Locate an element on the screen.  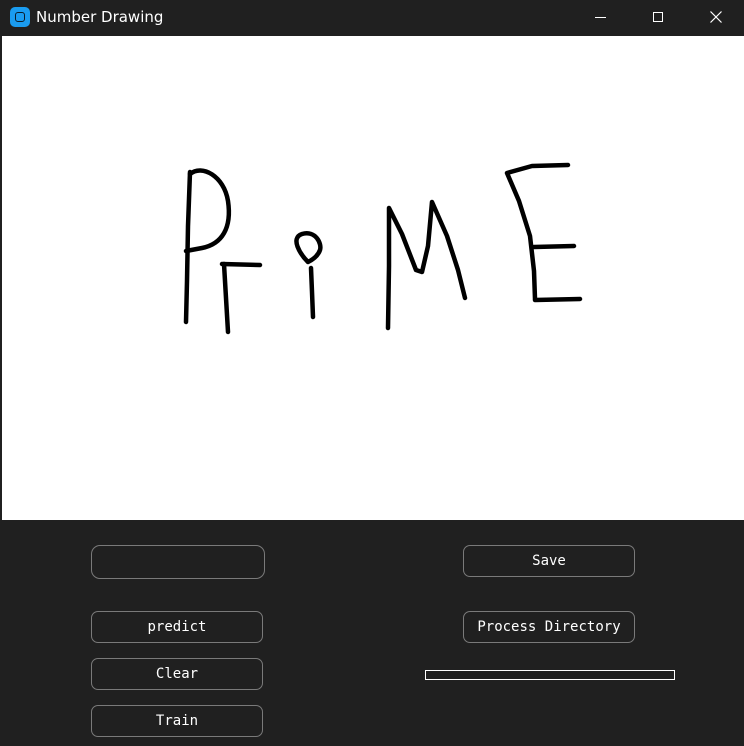
drawn-stroke-p-stem is located at coordinates (188, 247).